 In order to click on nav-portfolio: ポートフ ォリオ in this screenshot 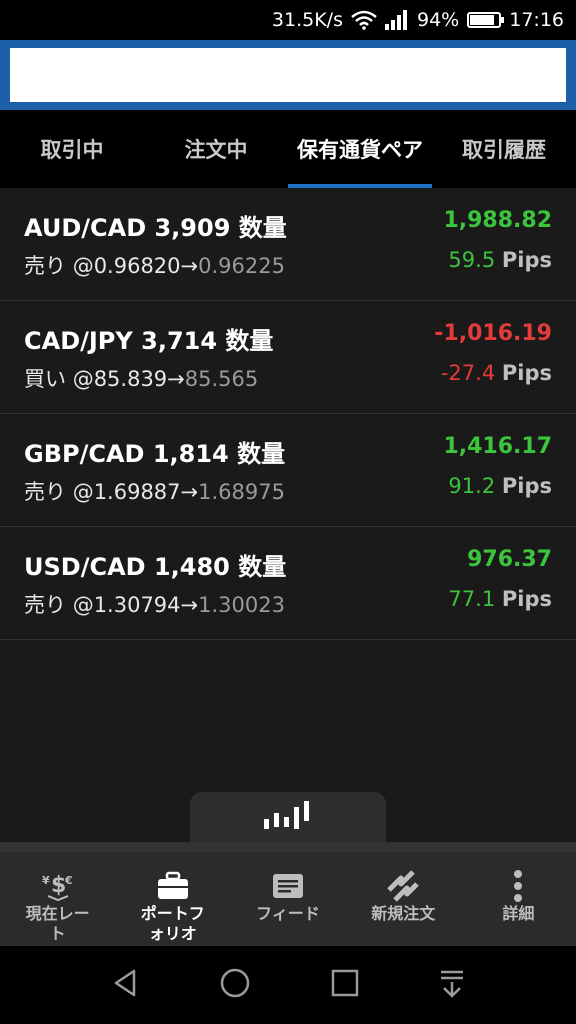, I will do `click(172, 899)`.